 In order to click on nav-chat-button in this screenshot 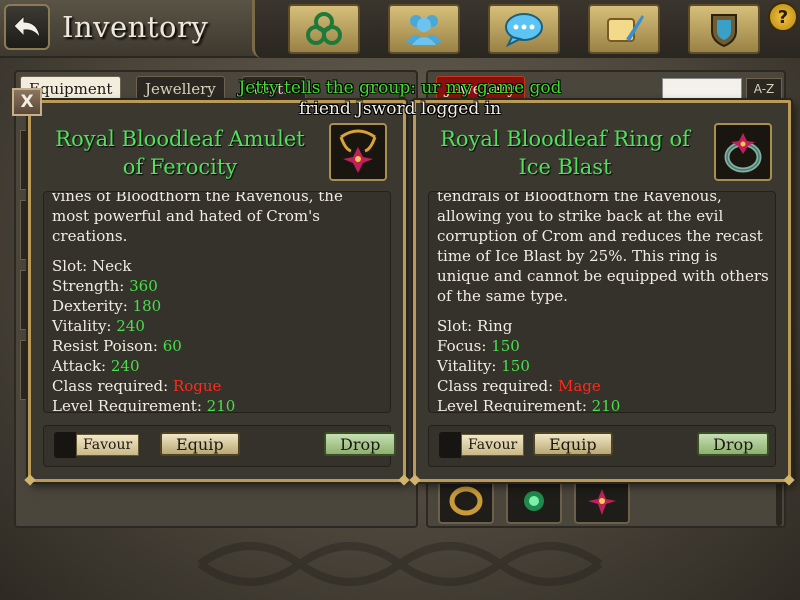, I will do `click(524, 29)`.